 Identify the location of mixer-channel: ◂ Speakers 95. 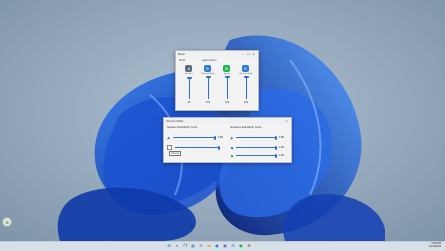
(189, 86).